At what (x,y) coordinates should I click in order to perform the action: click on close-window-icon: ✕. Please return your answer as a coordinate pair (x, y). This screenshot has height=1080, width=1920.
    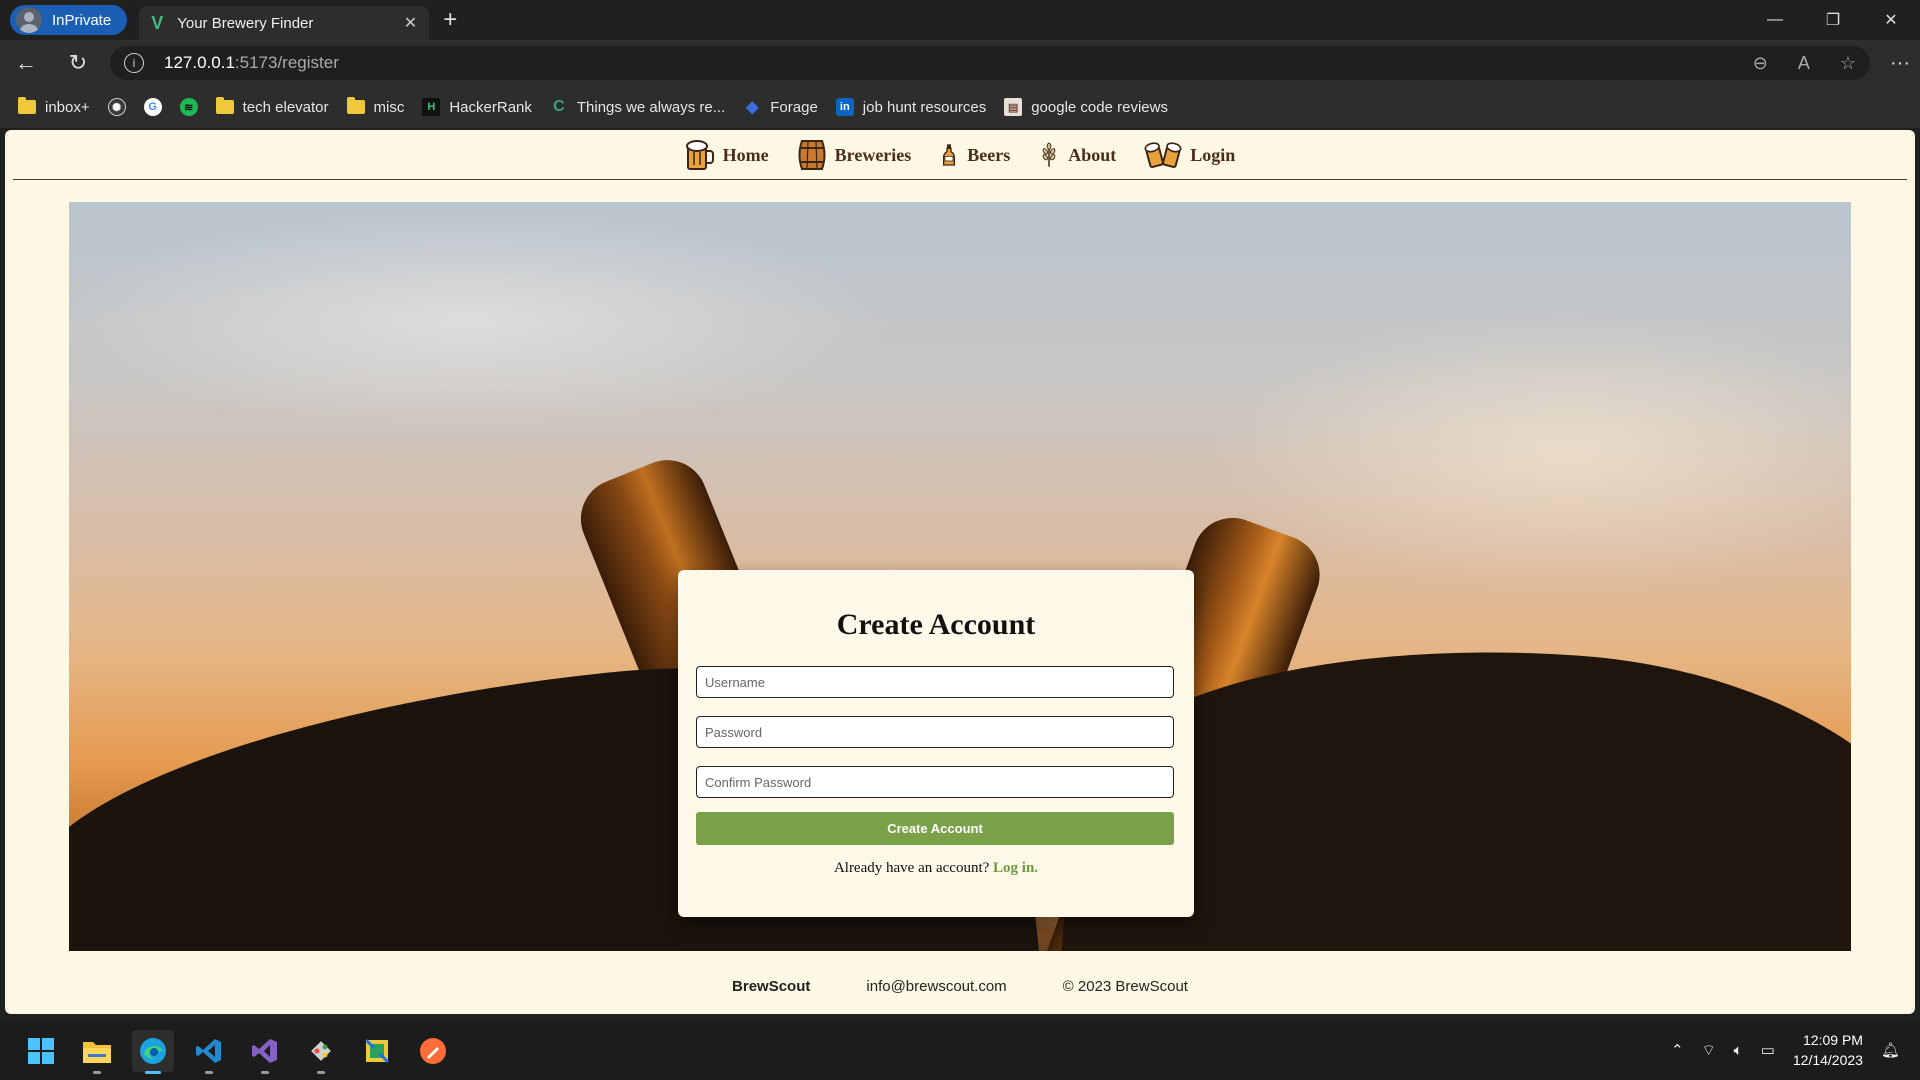
    Looking at the image, I should click on (1891, 20).